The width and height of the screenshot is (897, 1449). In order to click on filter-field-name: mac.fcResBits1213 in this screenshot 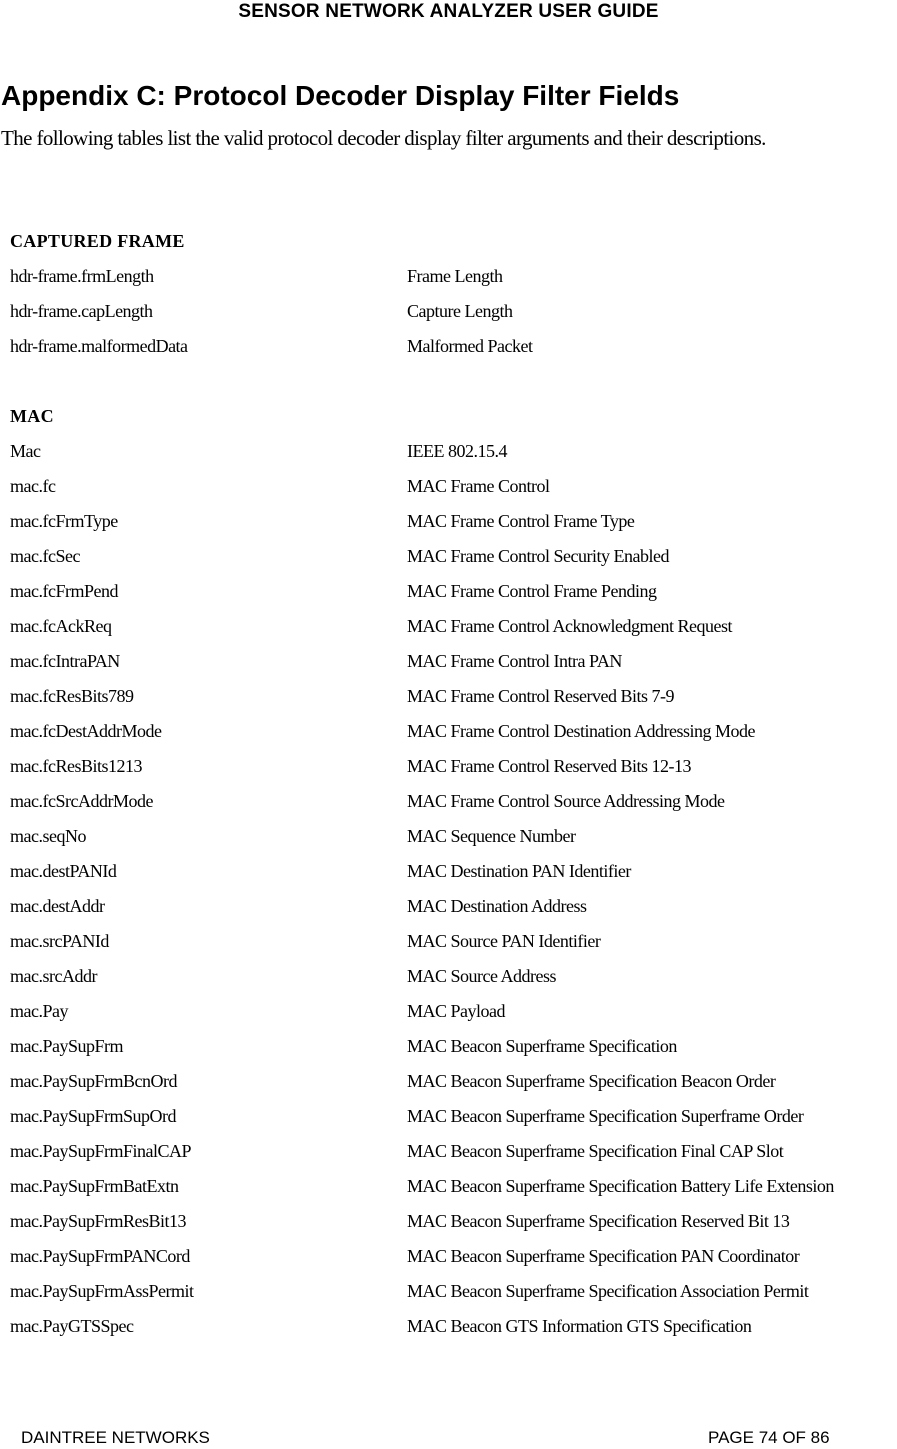, I will do `click(76, 766)`.